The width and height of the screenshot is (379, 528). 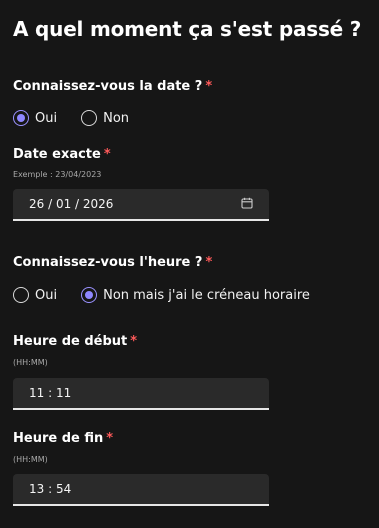 I want to click on exact-date-label: Date exacte *, so click(x=62, y=154).